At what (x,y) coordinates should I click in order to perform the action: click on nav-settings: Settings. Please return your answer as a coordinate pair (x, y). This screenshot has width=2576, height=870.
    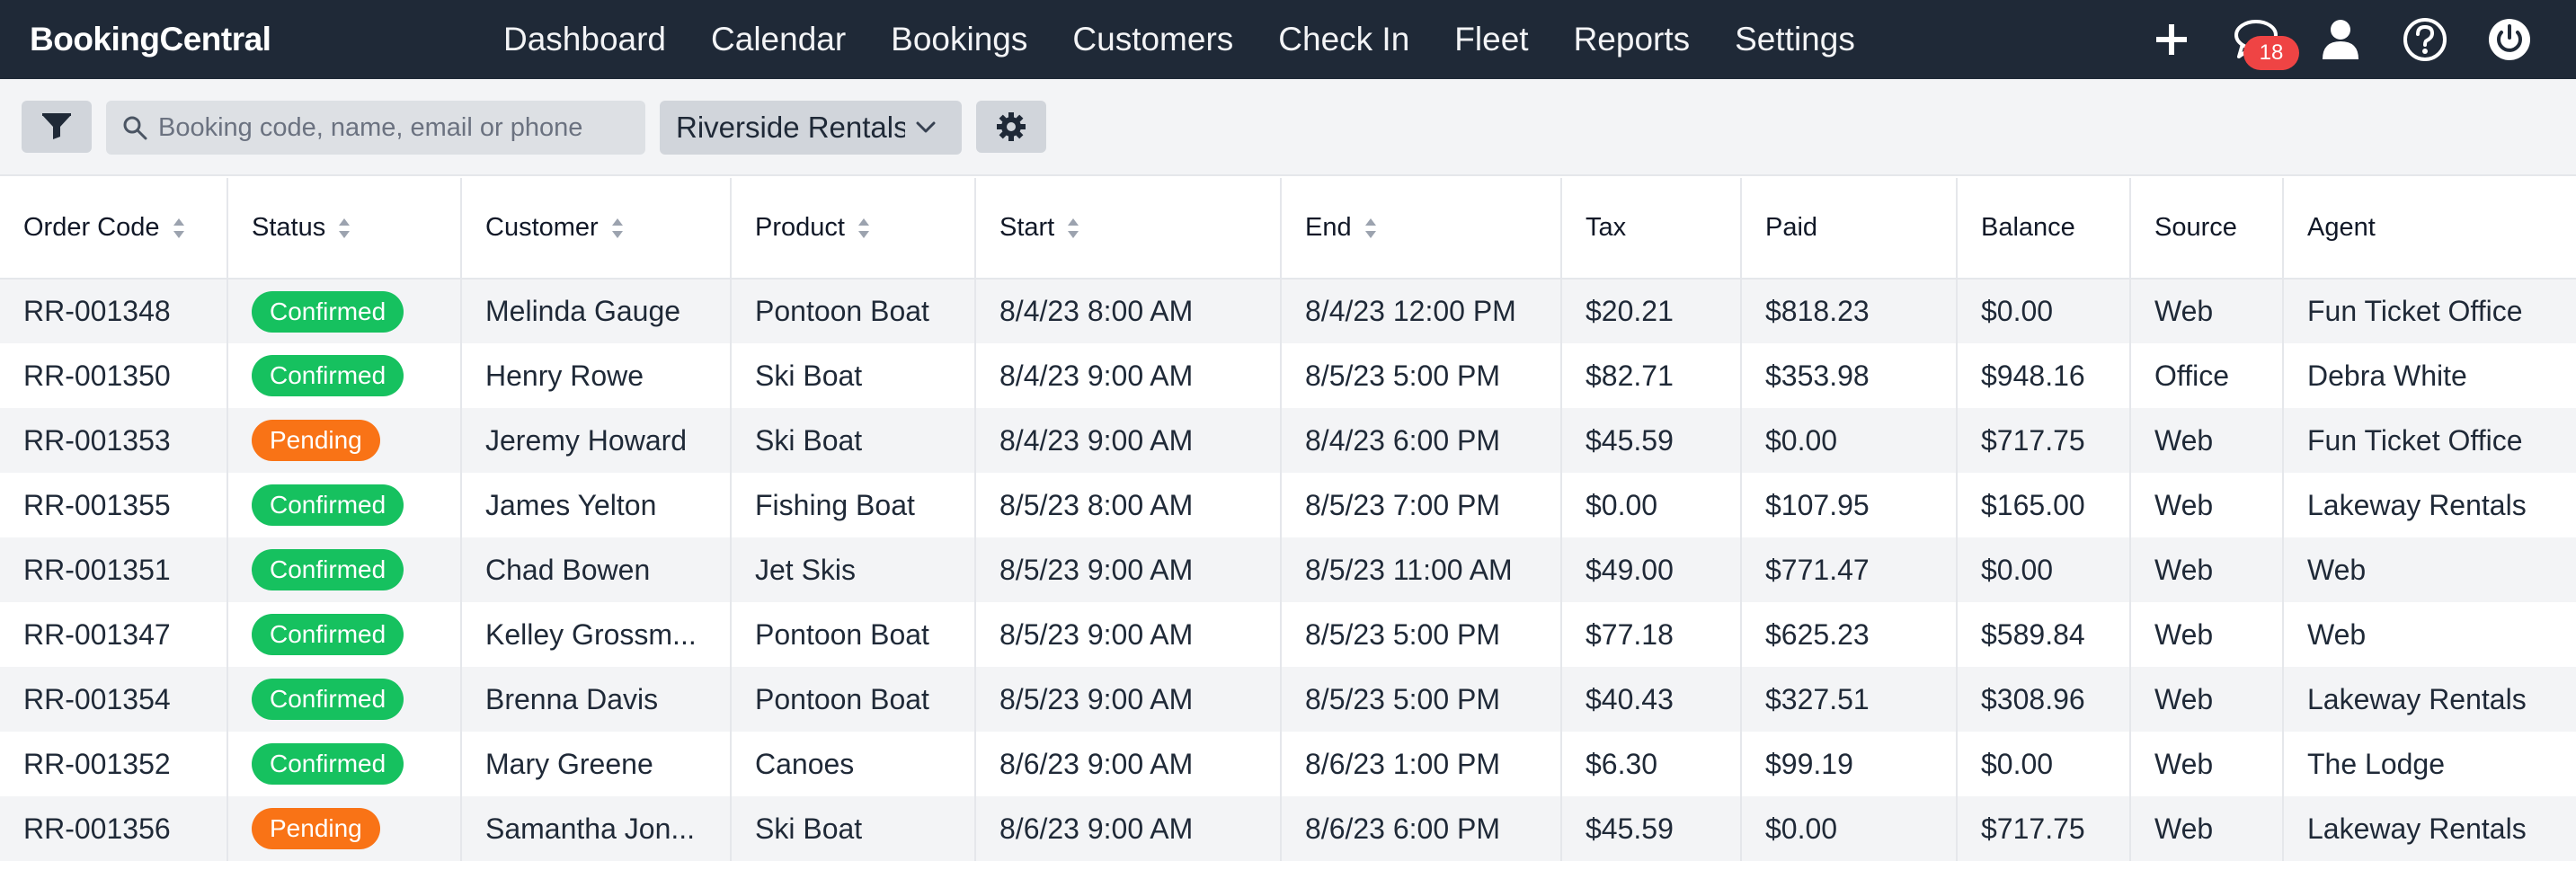
    Looking at the image, I should click on (1795, 39).